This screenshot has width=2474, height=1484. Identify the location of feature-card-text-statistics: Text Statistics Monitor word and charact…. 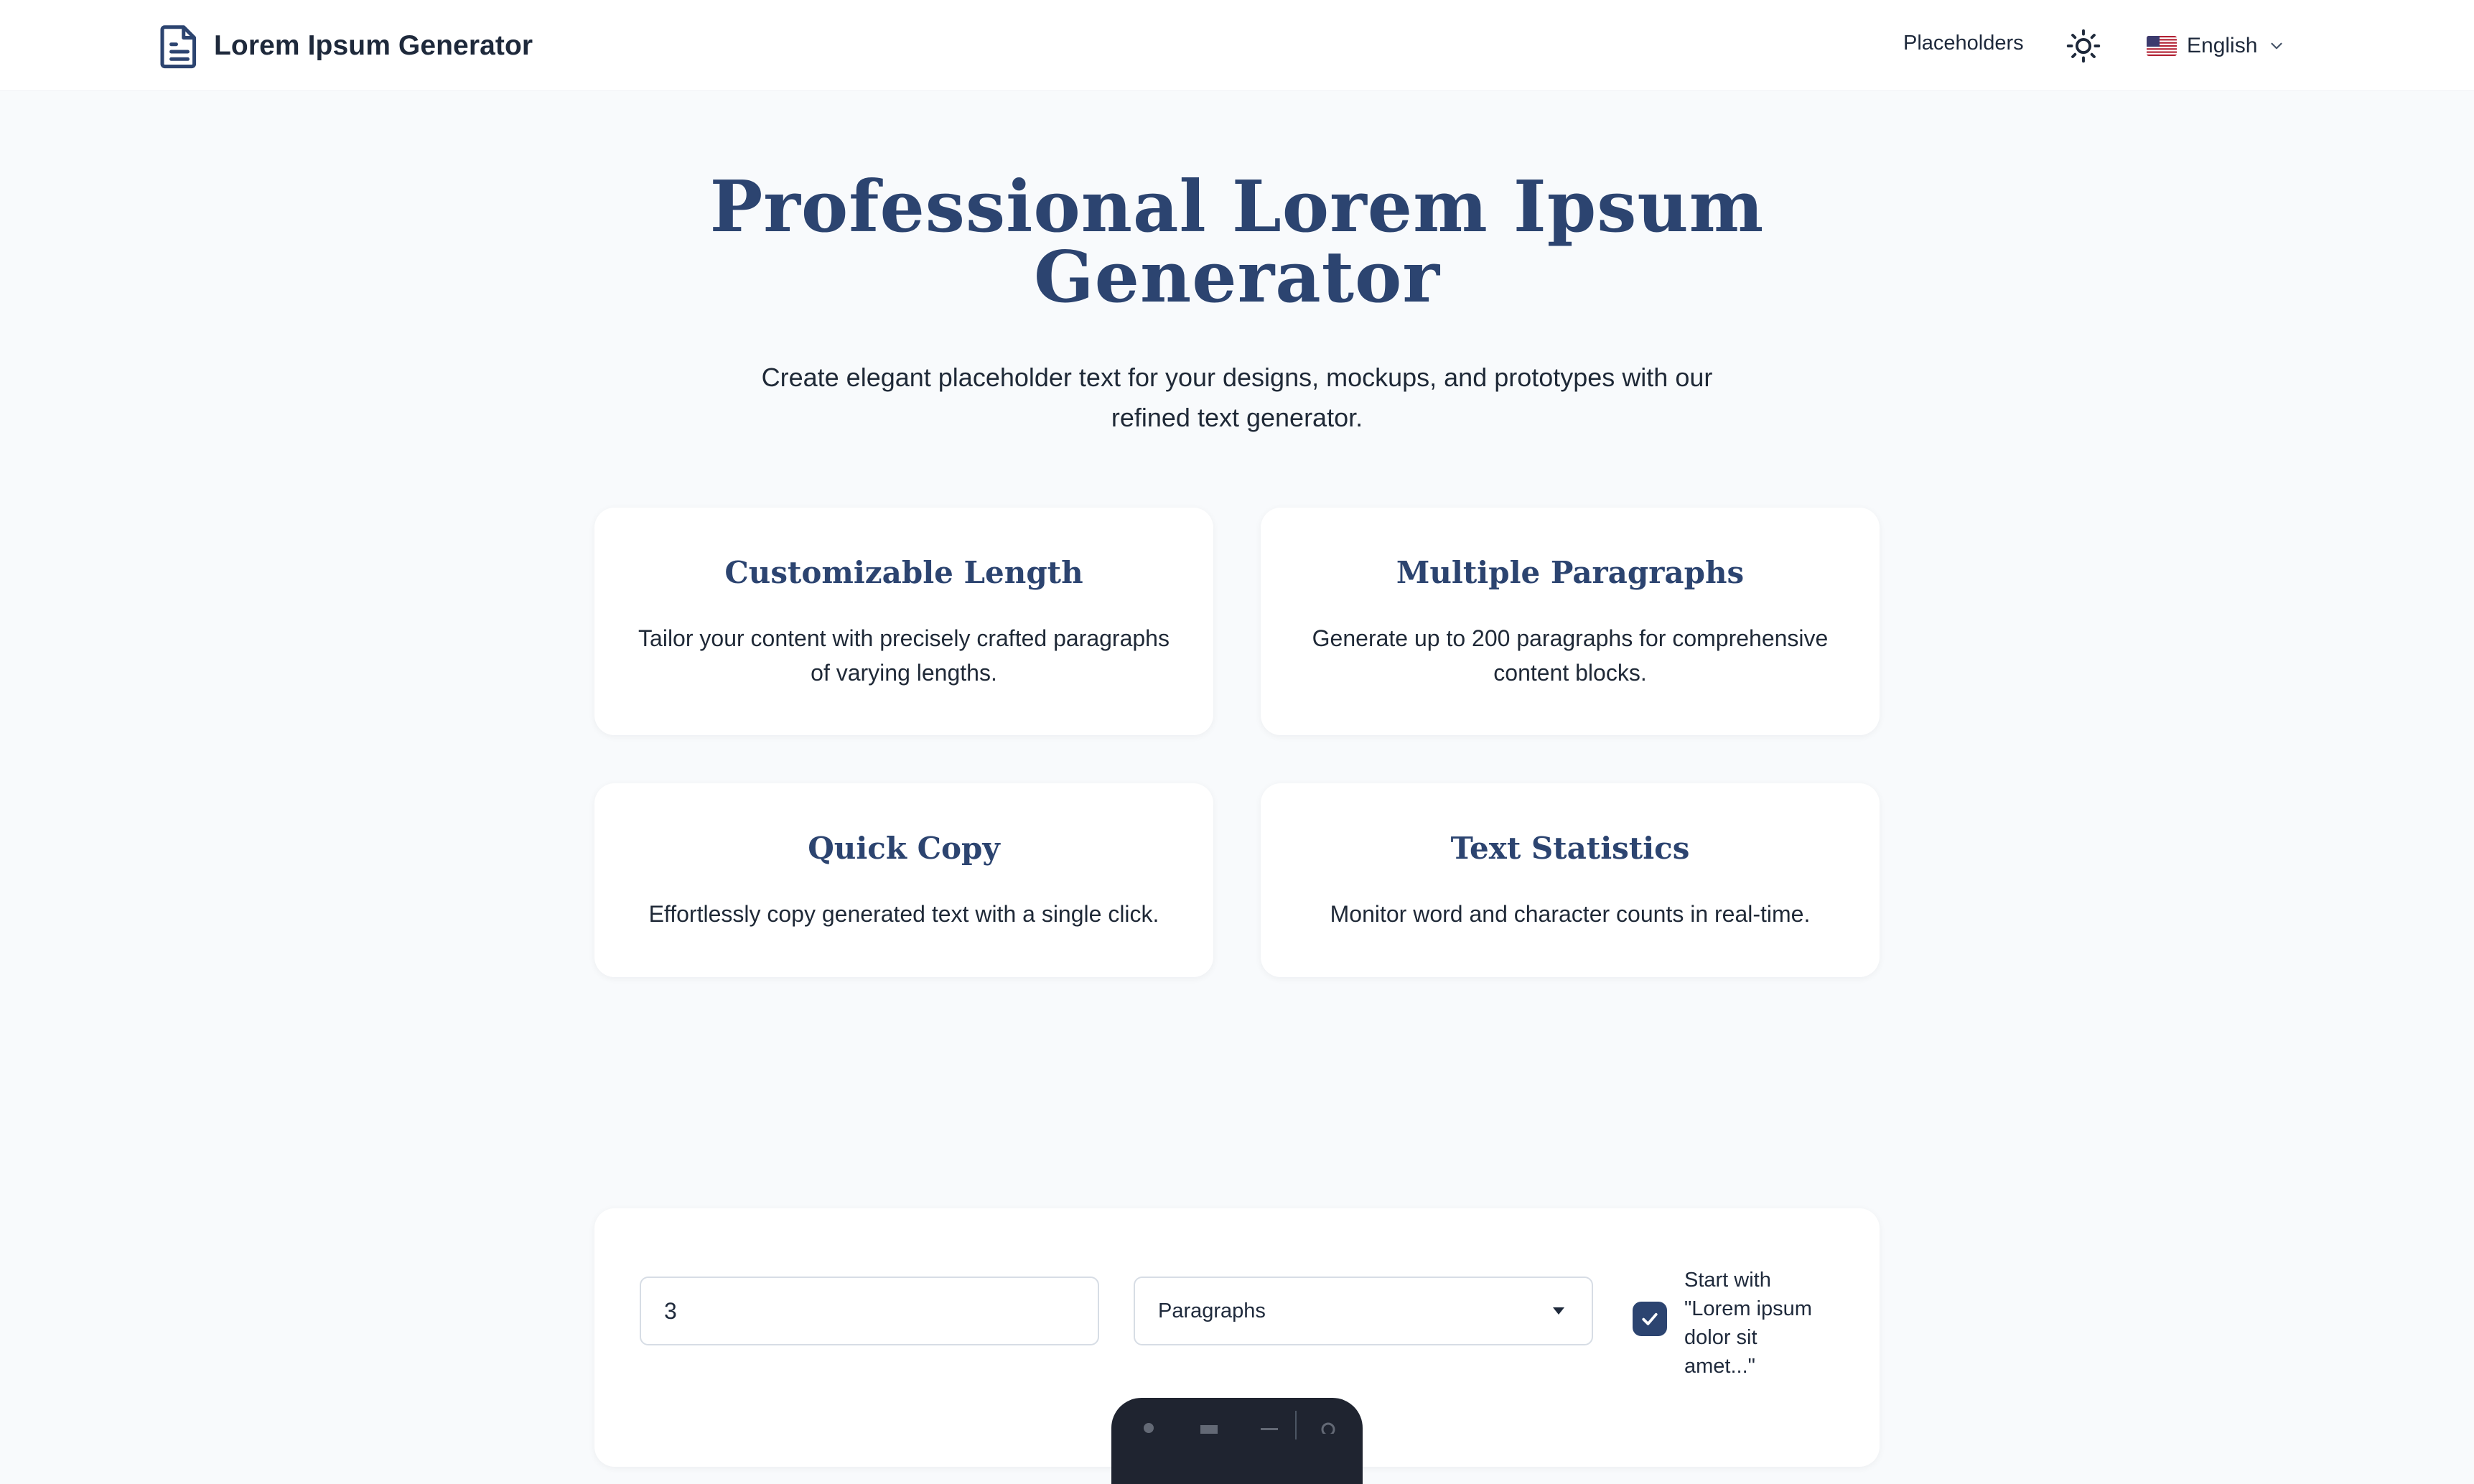
(1570, 880).